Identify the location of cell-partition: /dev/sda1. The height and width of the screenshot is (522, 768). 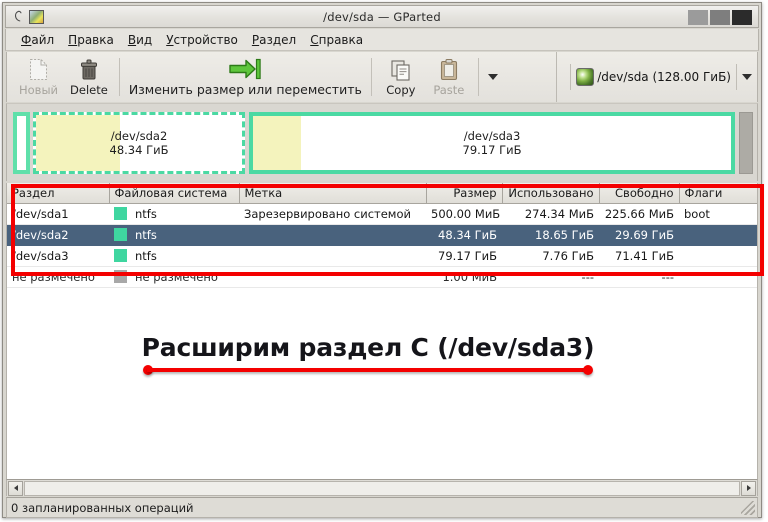
(58, 214).